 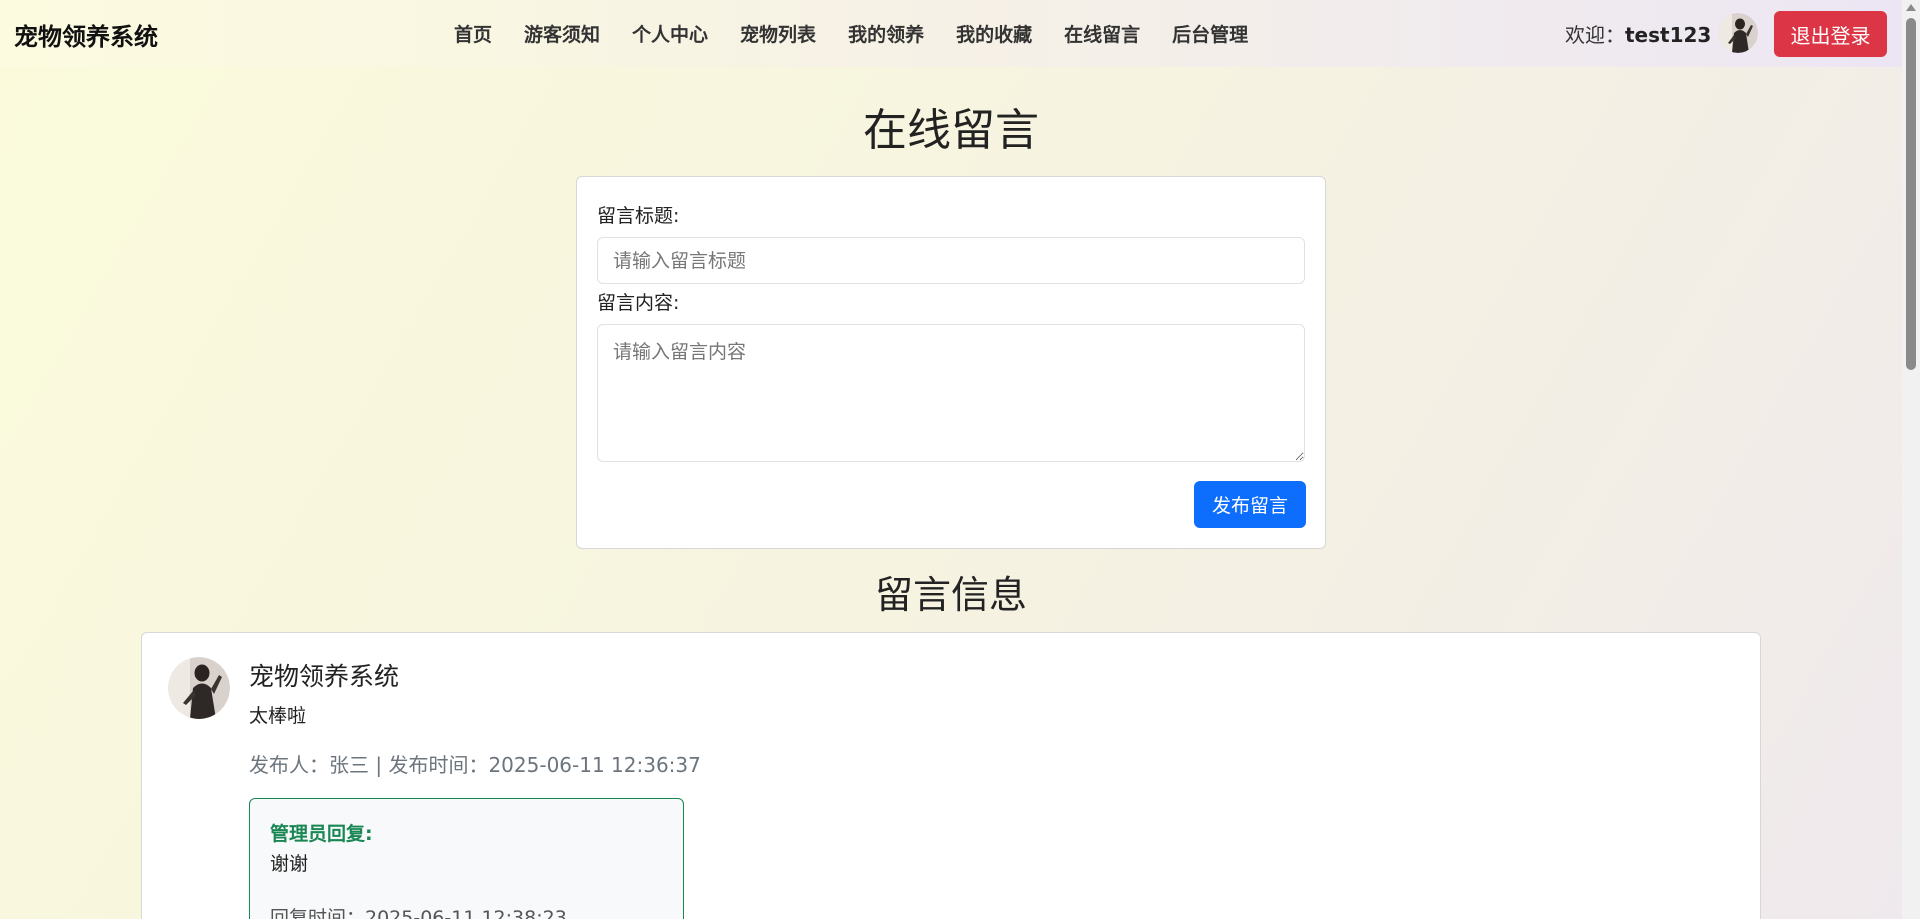 I want to click on message-content: 太棒啦, so click(x=278, y=716).